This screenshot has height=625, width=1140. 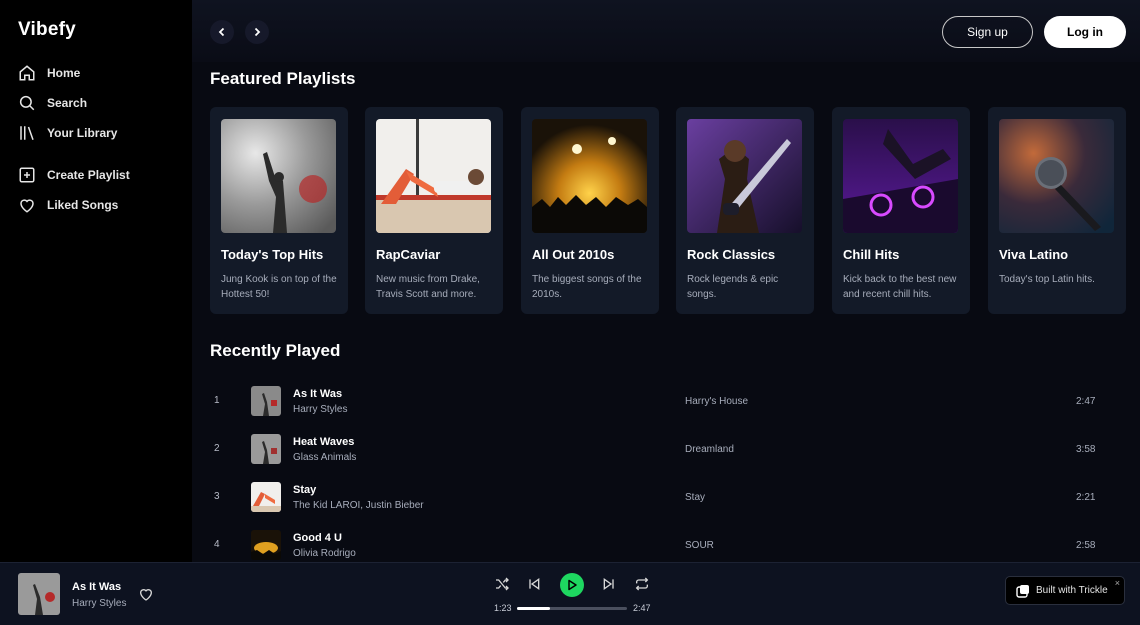 What do you see at coordinates (573, 254) in the screenshot?
I see `playlist-title: All Out 2010s` at bounding box center [573, 254].